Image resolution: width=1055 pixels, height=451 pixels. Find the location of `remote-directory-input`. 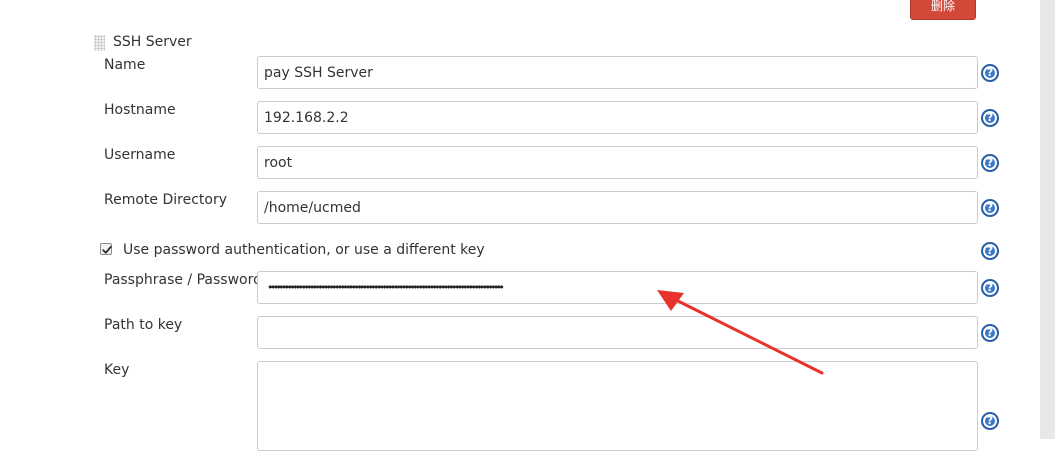

remote-directory-input is located at coordinates (617, 207).